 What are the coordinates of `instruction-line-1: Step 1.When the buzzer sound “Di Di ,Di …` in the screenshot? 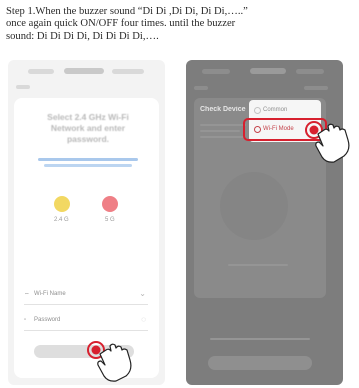 It's located at (127, 11).